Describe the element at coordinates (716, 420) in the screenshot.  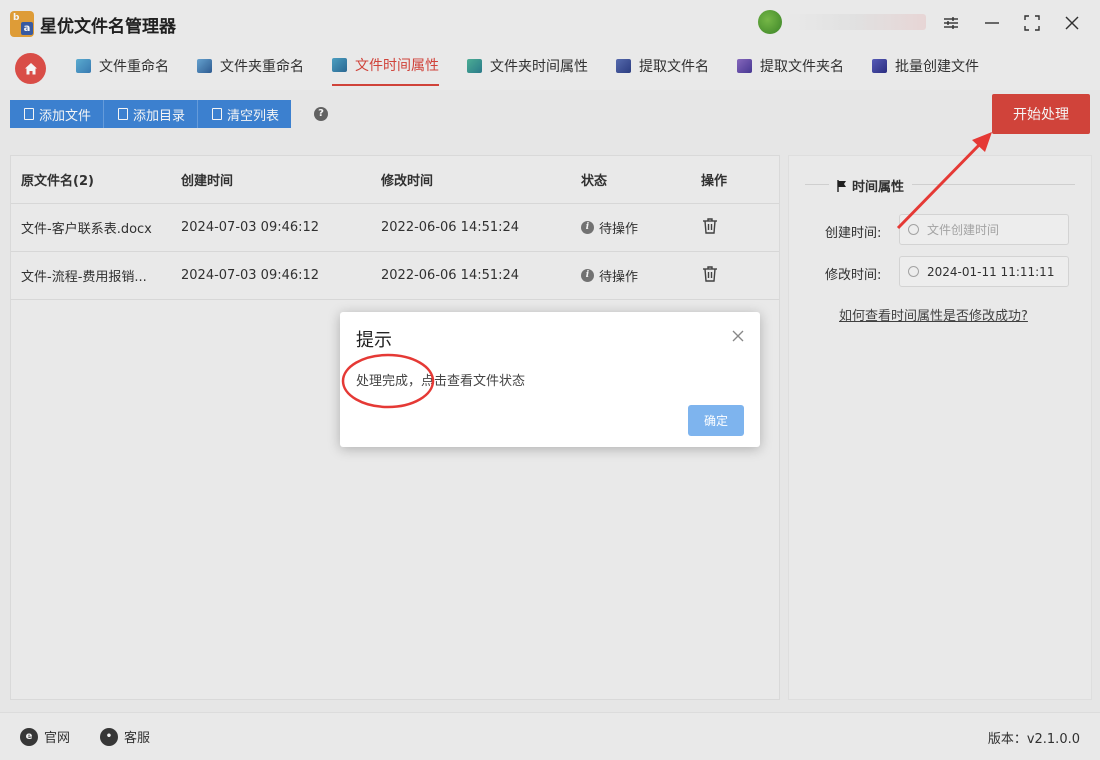
I see `dialog-ok-button: 确定` at that location.